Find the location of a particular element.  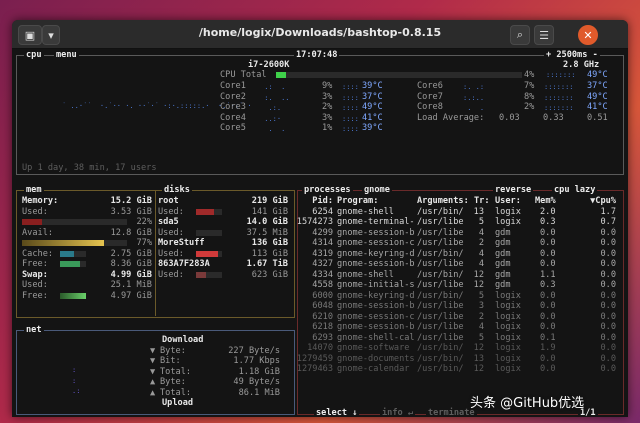

cell-tr: 3 is located at coordinates (481, 306).